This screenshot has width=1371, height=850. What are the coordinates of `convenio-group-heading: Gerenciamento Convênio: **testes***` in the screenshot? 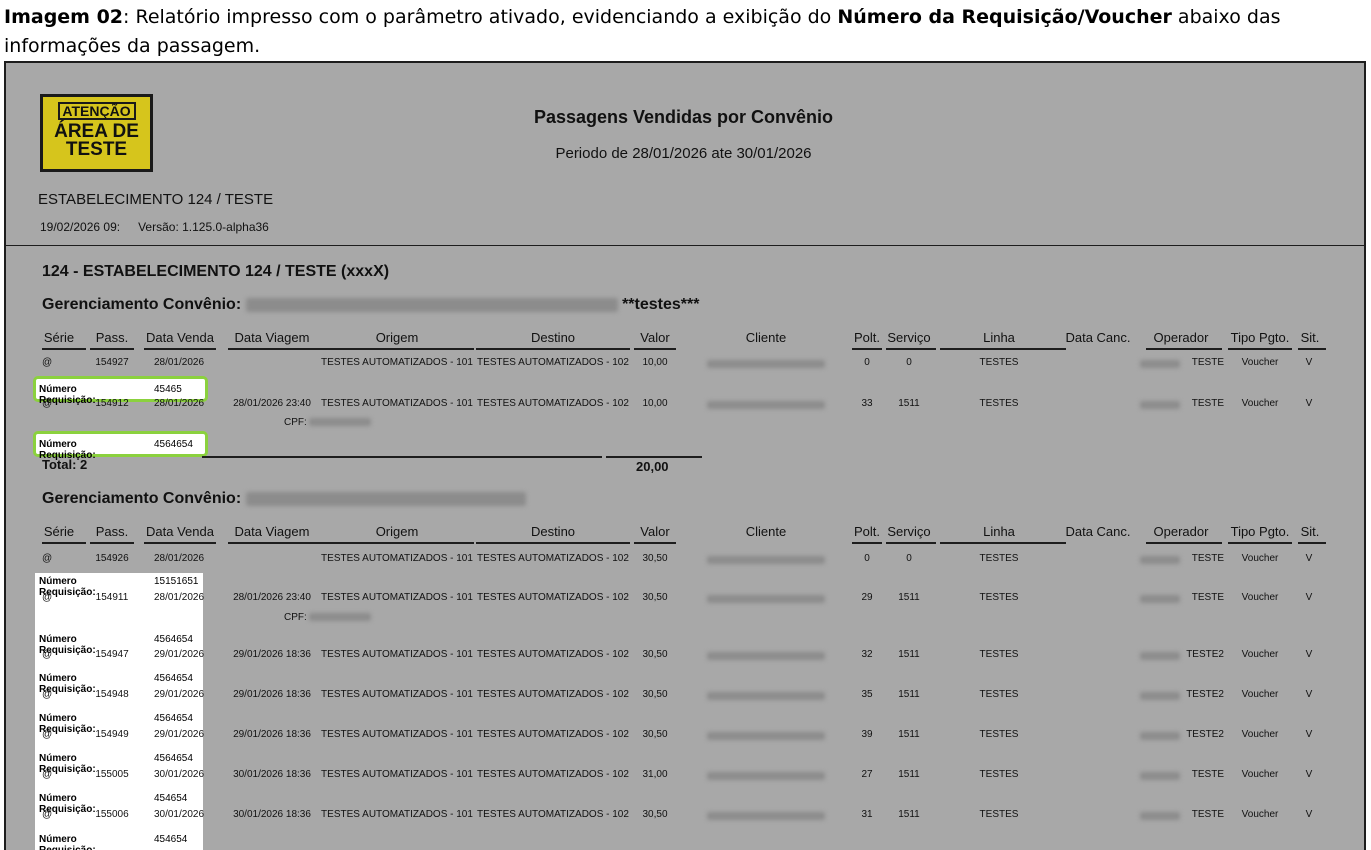 It's located at (370, 305).